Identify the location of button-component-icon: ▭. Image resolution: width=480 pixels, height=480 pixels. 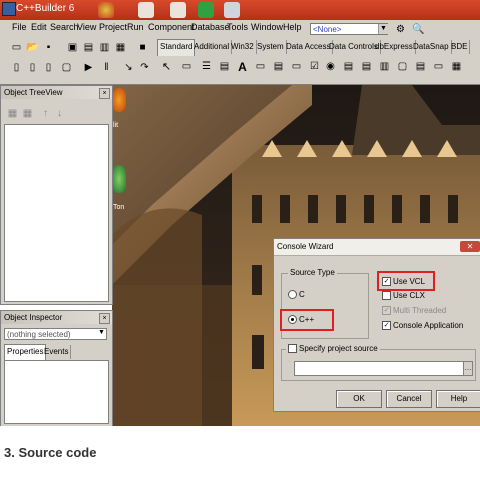
(296, 67).